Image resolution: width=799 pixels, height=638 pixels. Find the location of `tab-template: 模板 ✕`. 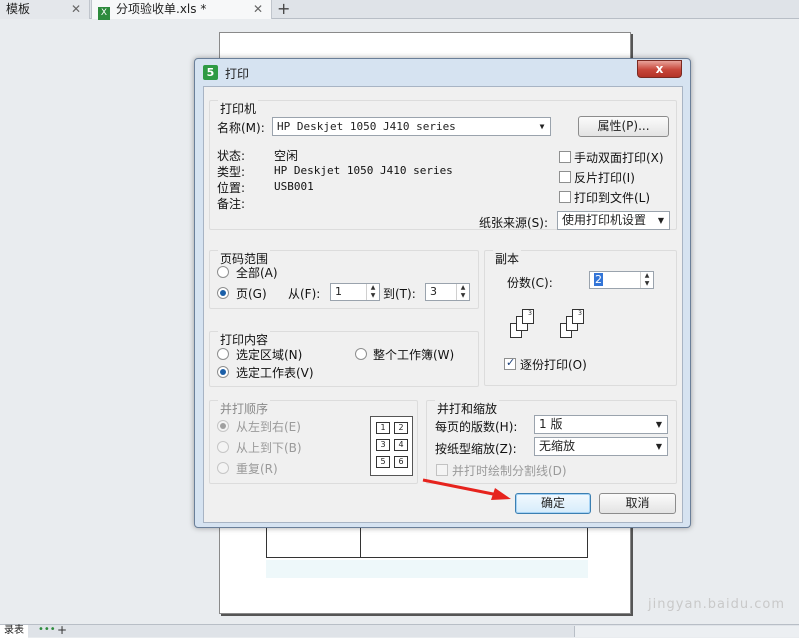

tab-template: 模板 ✕ is located at coordinates (45, 9).